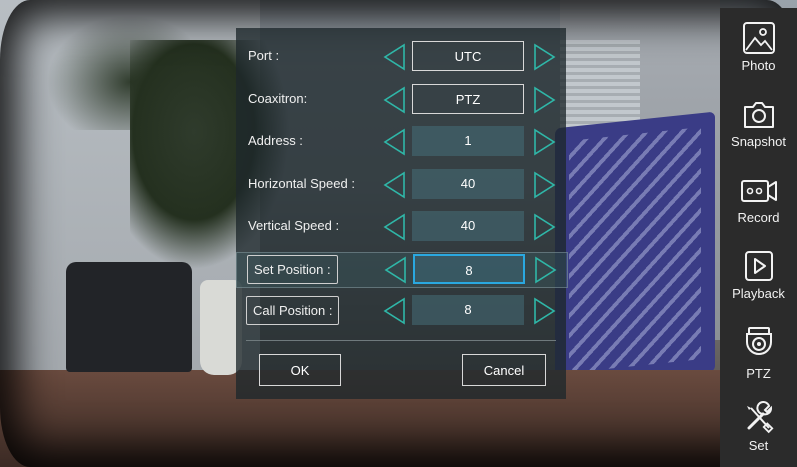  I want to click on call-position-label: Call Position :, so click(293, 310).